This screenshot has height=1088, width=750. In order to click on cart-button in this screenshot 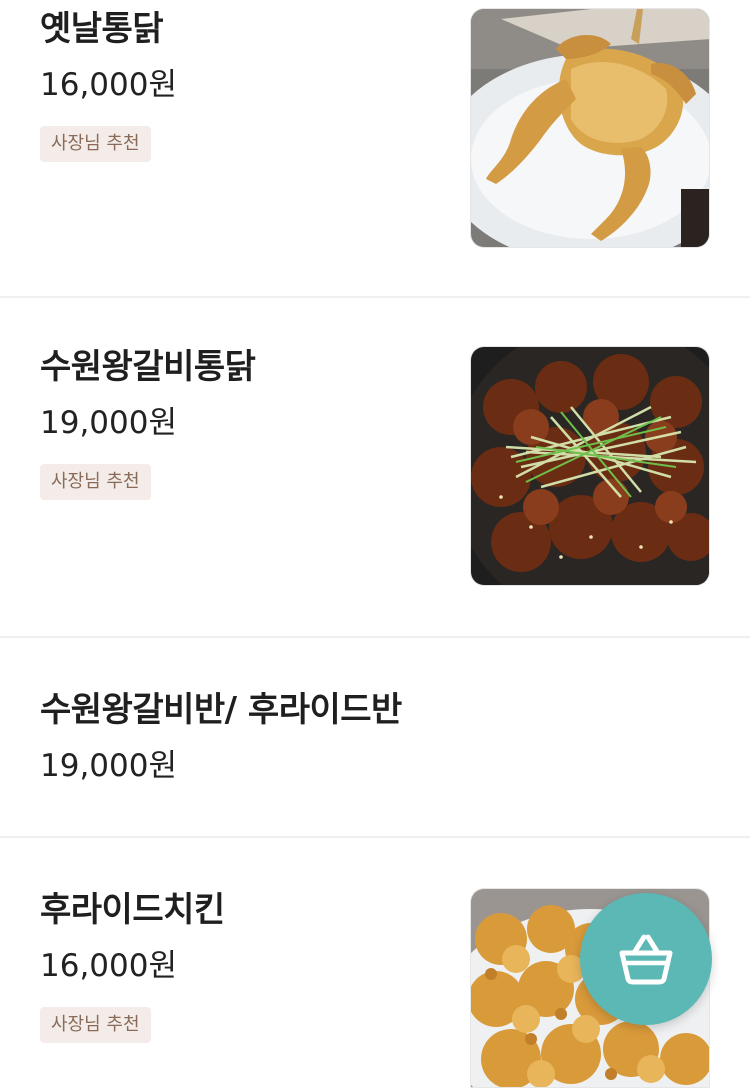, I will do `click(646, 959)`.